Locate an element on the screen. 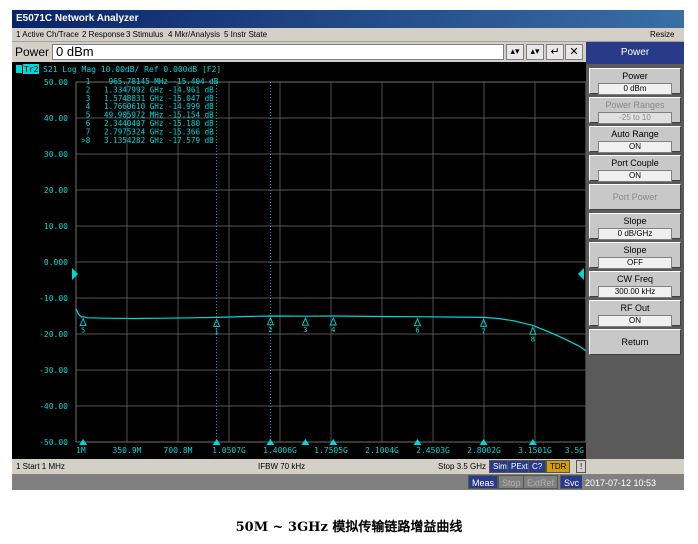 This screenshot has height=544, width=698. stop-indicator: Stop is located at coordinates (511, 482).